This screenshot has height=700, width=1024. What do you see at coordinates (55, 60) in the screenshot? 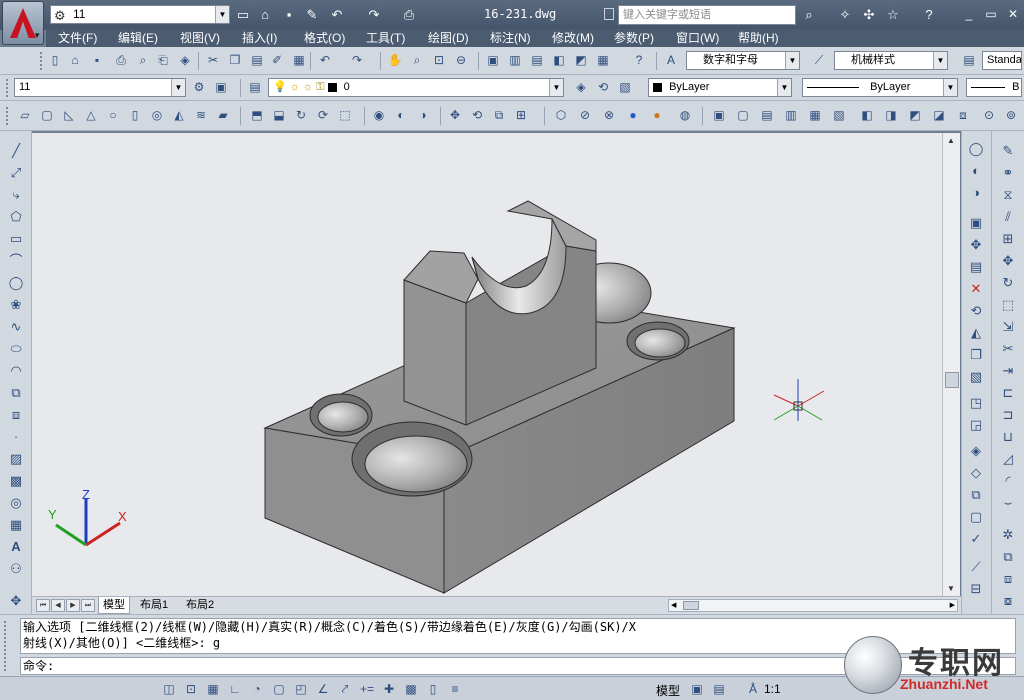
I see `new-file-icon: ▯` at bounding box center [55, 60].